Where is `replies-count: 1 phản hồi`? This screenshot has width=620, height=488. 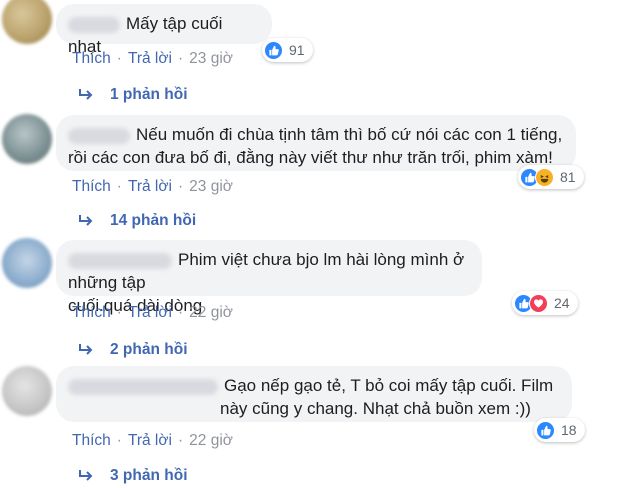 replies-count: 1 phản hồi is located at coordinates (149, 94).